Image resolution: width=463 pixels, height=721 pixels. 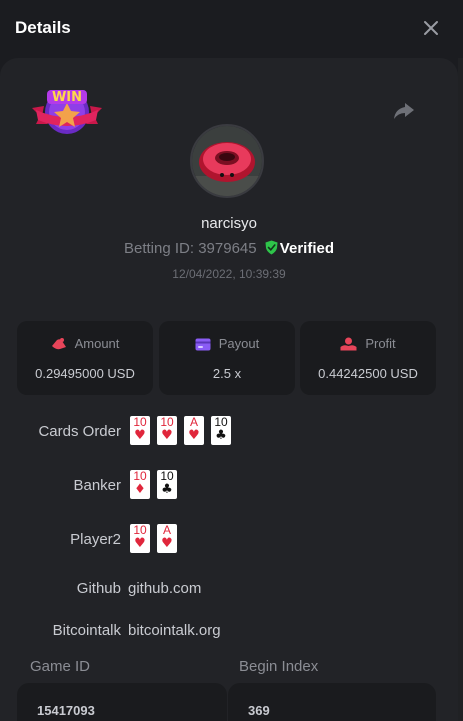 I want to click on modal-header: Details, so click(x=231, y=29).